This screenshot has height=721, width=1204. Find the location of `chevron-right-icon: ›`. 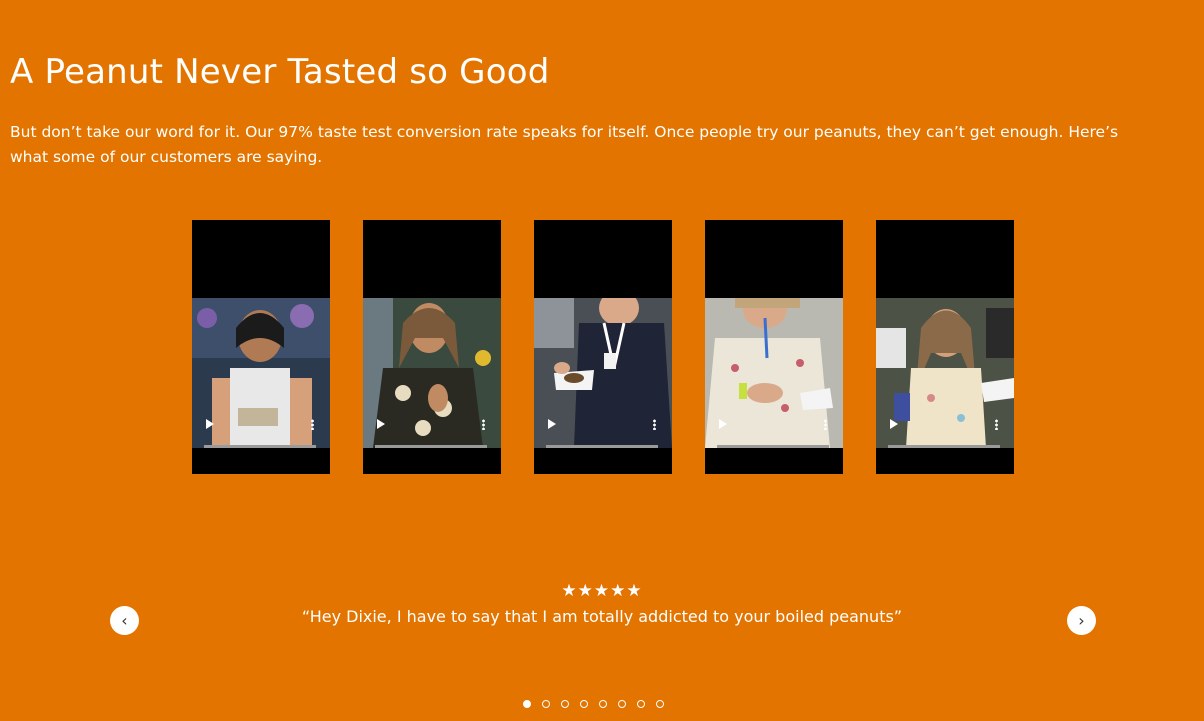

chevron-right-icon: › is located at coordinates (1081, 620).